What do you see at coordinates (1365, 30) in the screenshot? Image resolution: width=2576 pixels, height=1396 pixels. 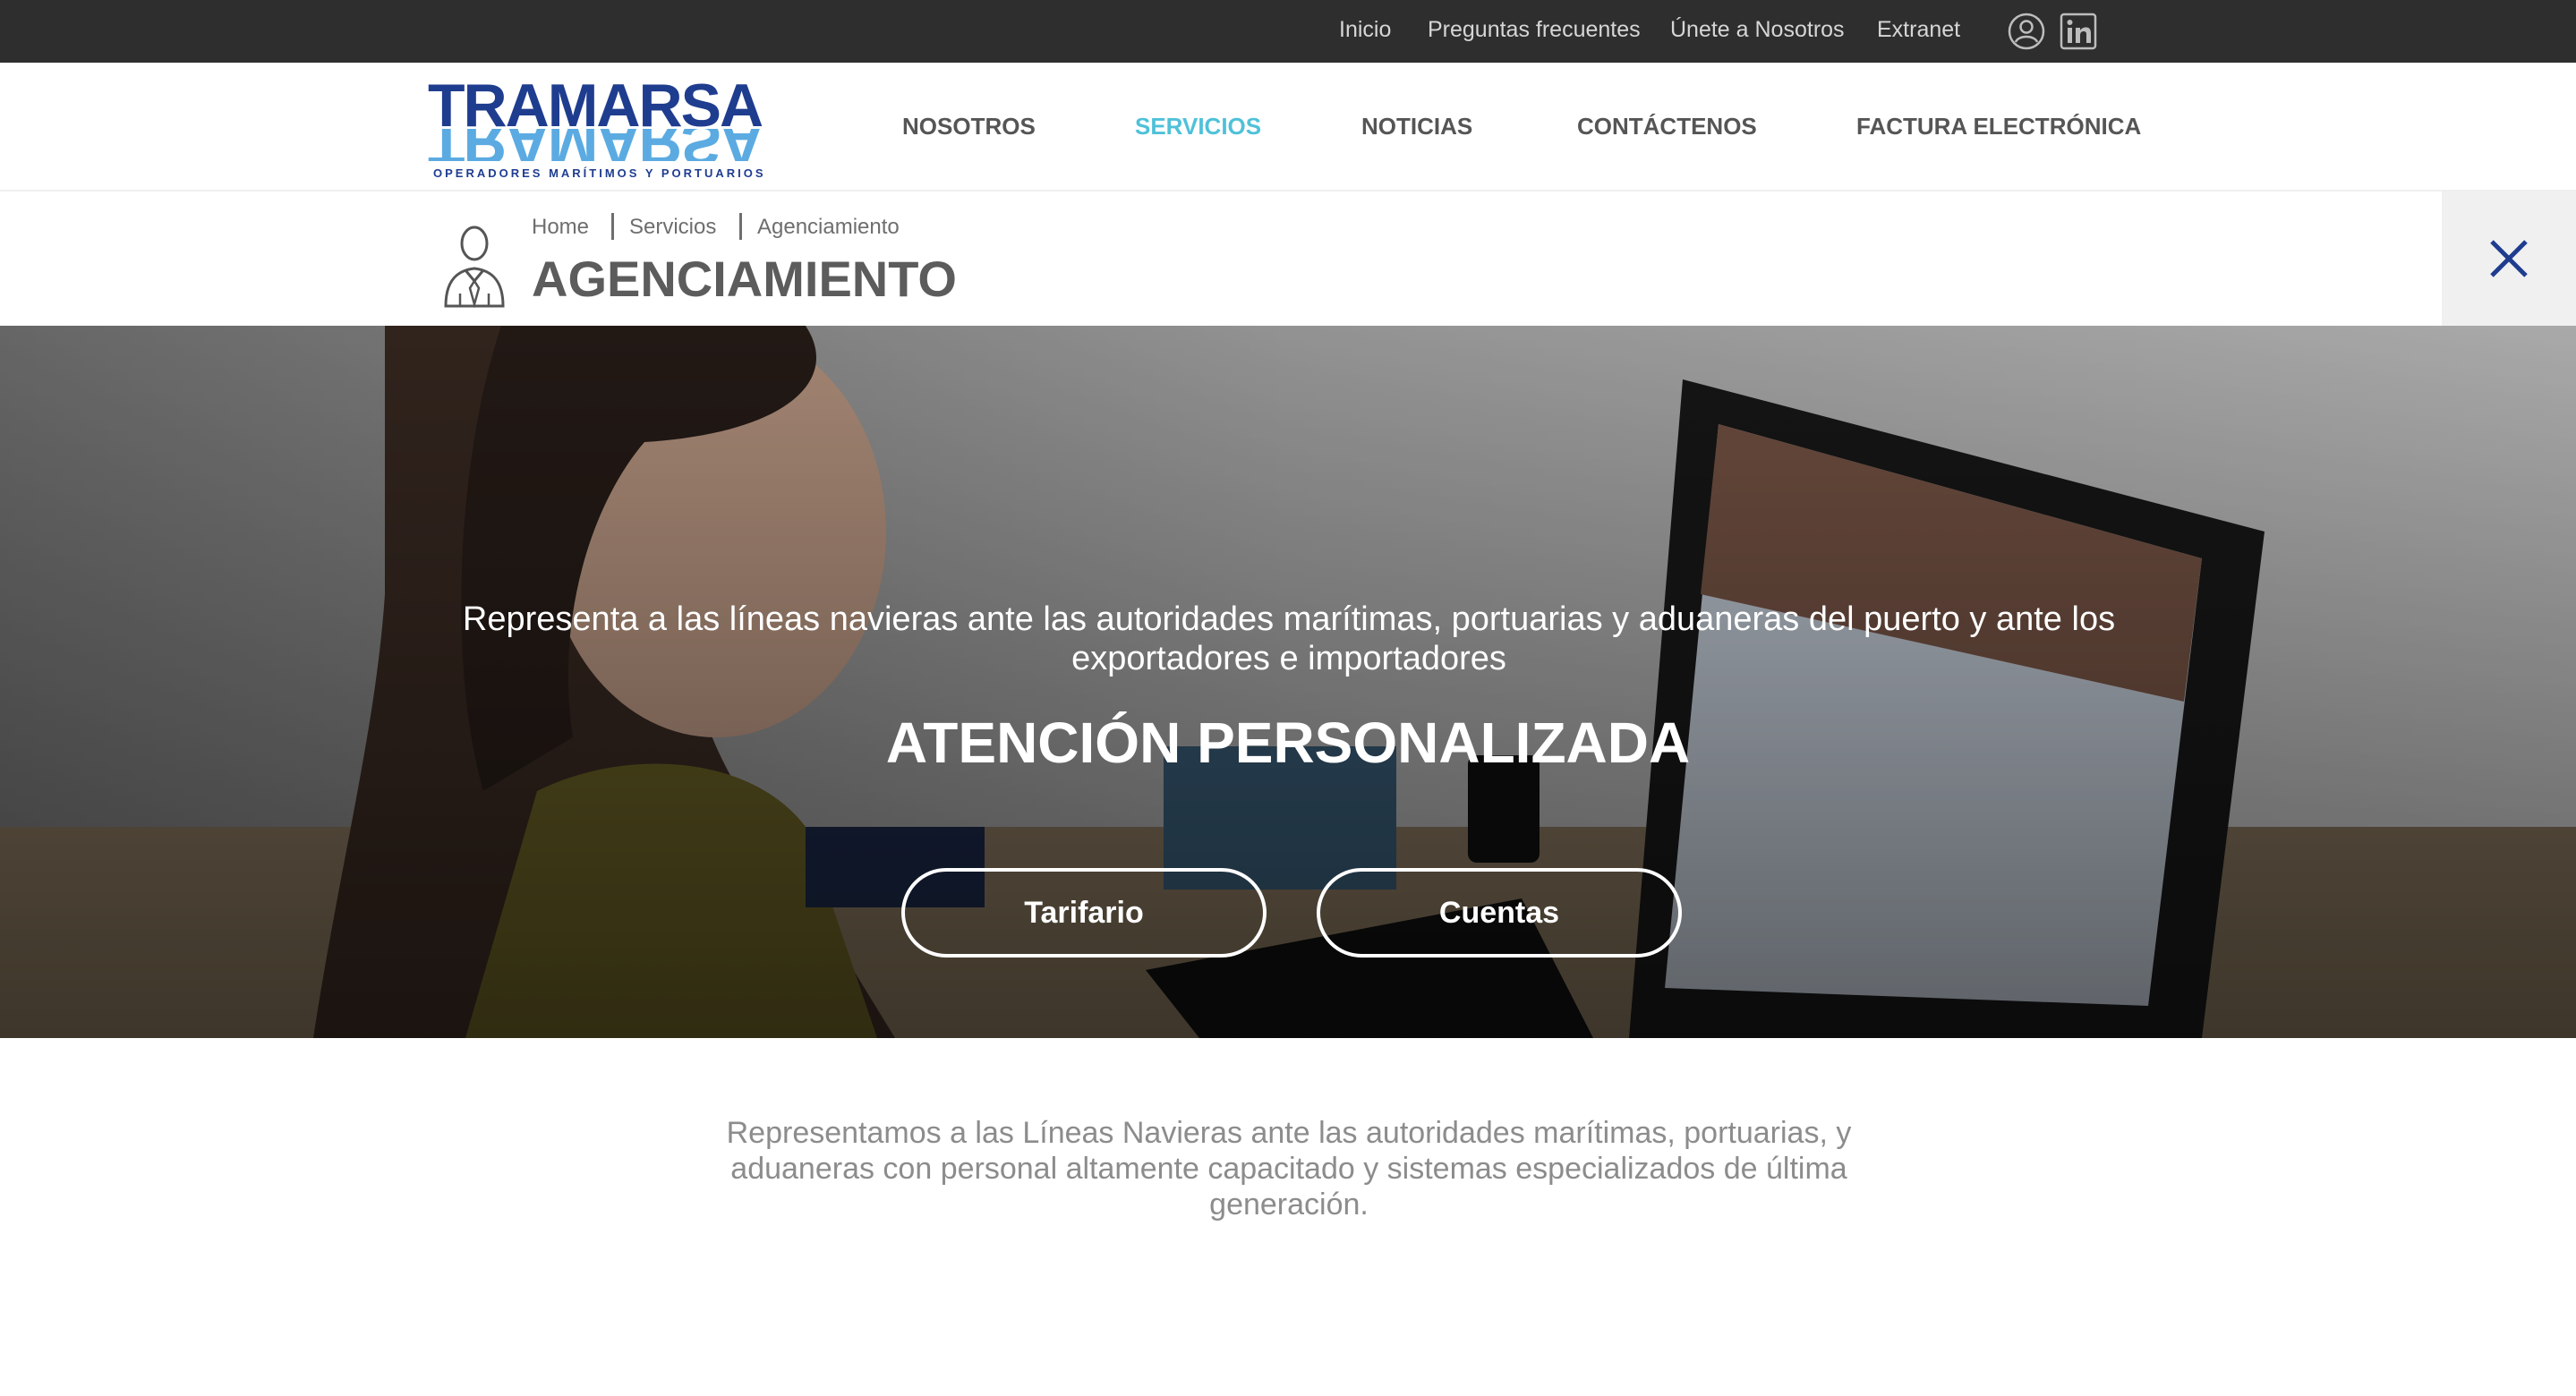 I see `topbar-link-inicio: Inicio` at bounding box center [1365, 30].